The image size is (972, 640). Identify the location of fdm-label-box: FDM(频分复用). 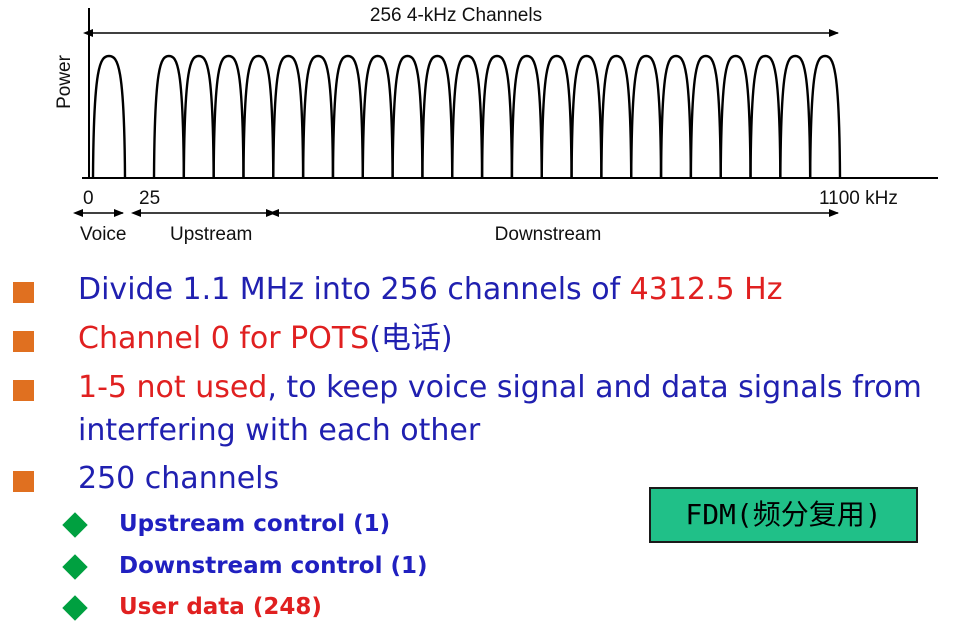
(783, 515).